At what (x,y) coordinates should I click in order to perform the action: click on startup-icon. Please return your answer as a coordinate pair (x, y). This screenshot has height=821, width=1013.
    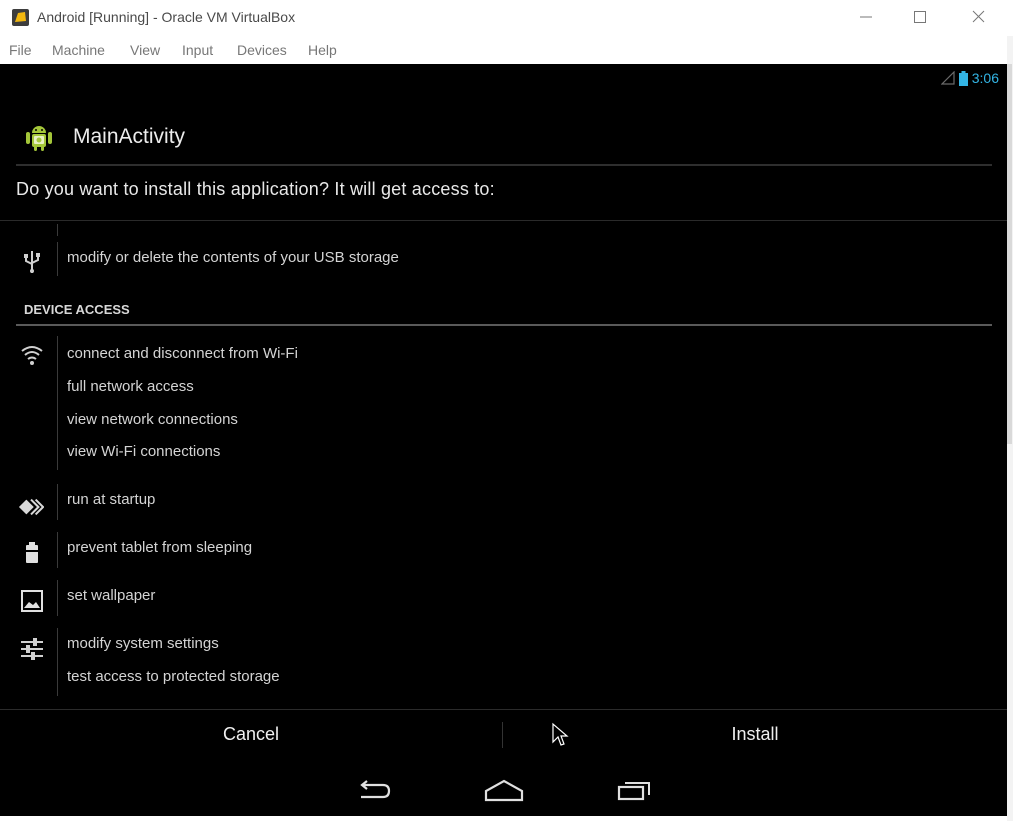
    Looking at the image, I should click on (31, 507).